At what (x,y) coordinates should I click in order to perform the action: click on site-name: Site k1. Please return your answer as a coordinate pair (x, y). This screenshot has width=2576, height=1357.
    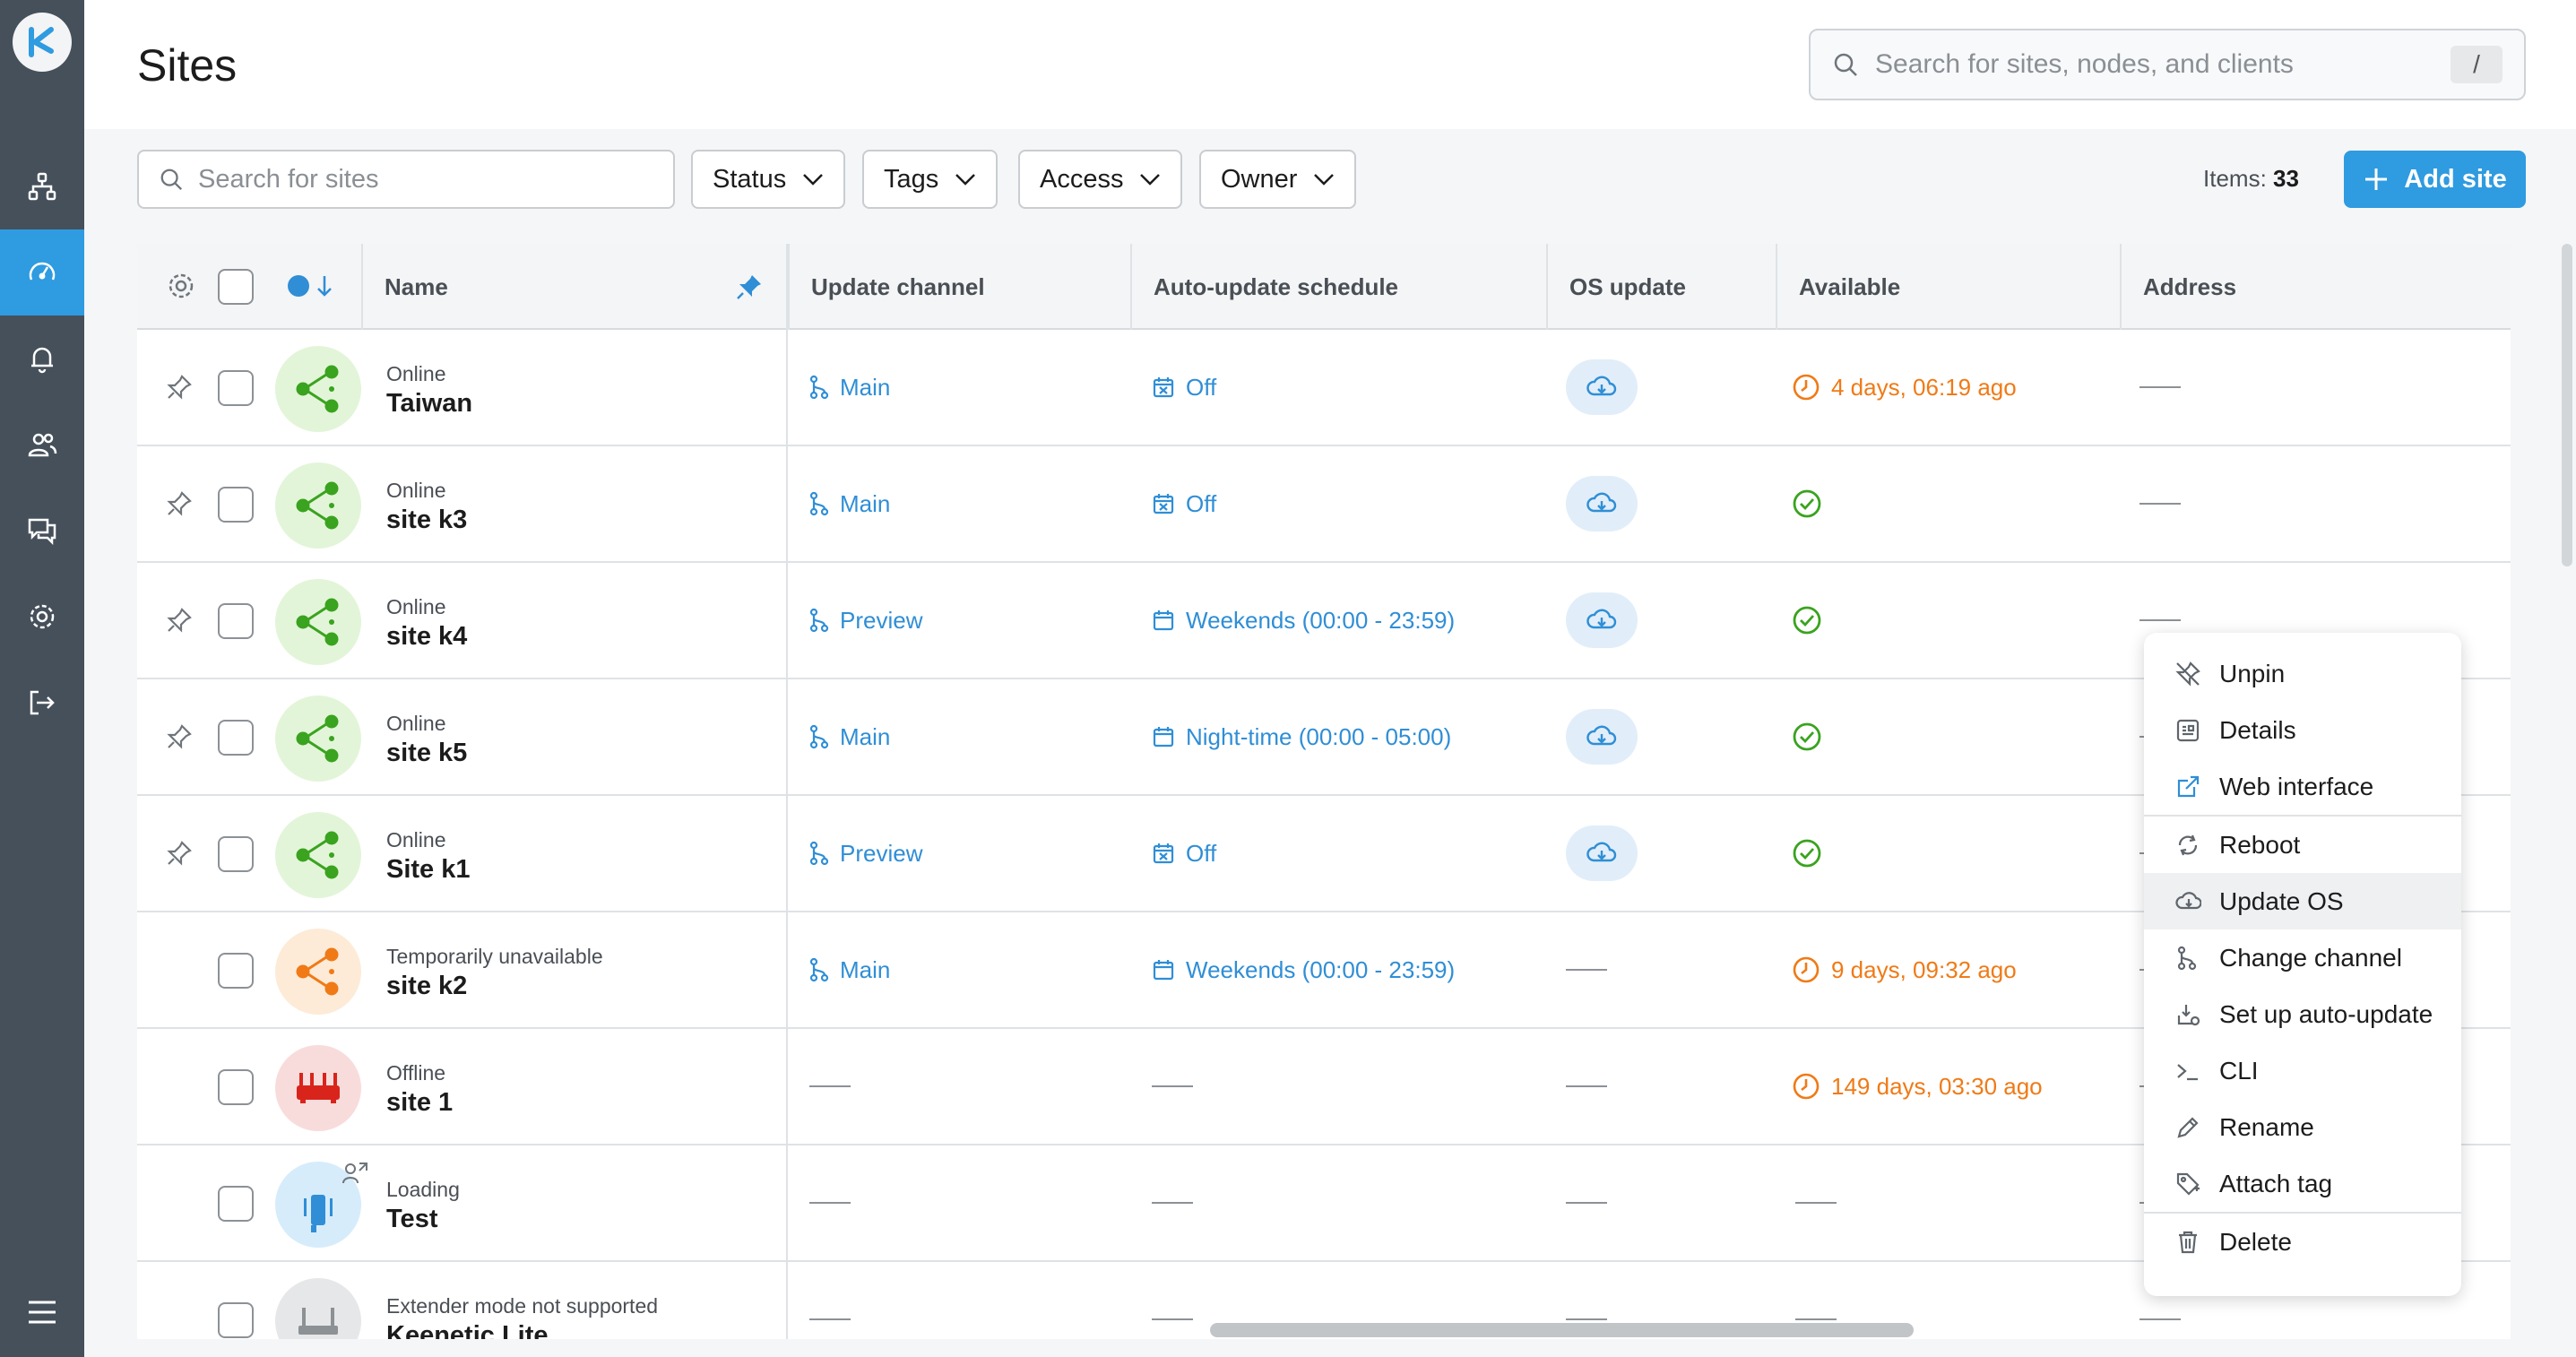
    Looking at the image, I should click on (428, 870).